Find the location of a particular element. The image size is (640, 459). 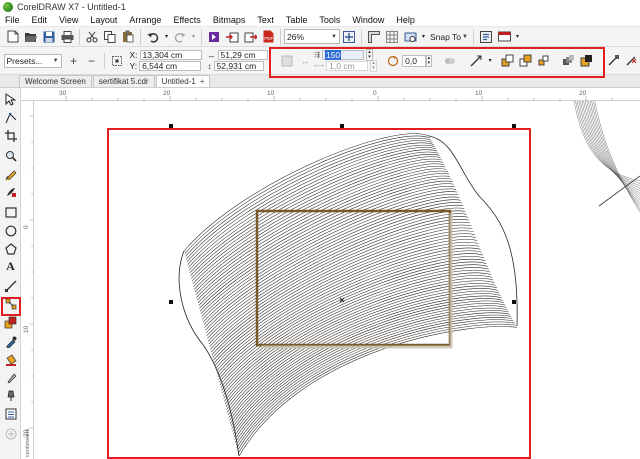

show-guidelines-icon is located at coordinates (410, 37).